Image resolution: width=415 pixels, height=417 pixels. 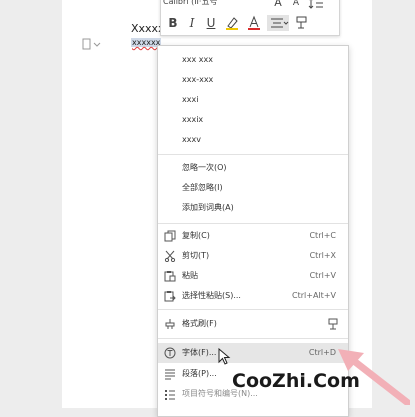 What do you see at coordinates (253, 256) in the screenshot?
I see `cut-item: 剪切(T) Ctrl+X` at bounding box center [253, 256].